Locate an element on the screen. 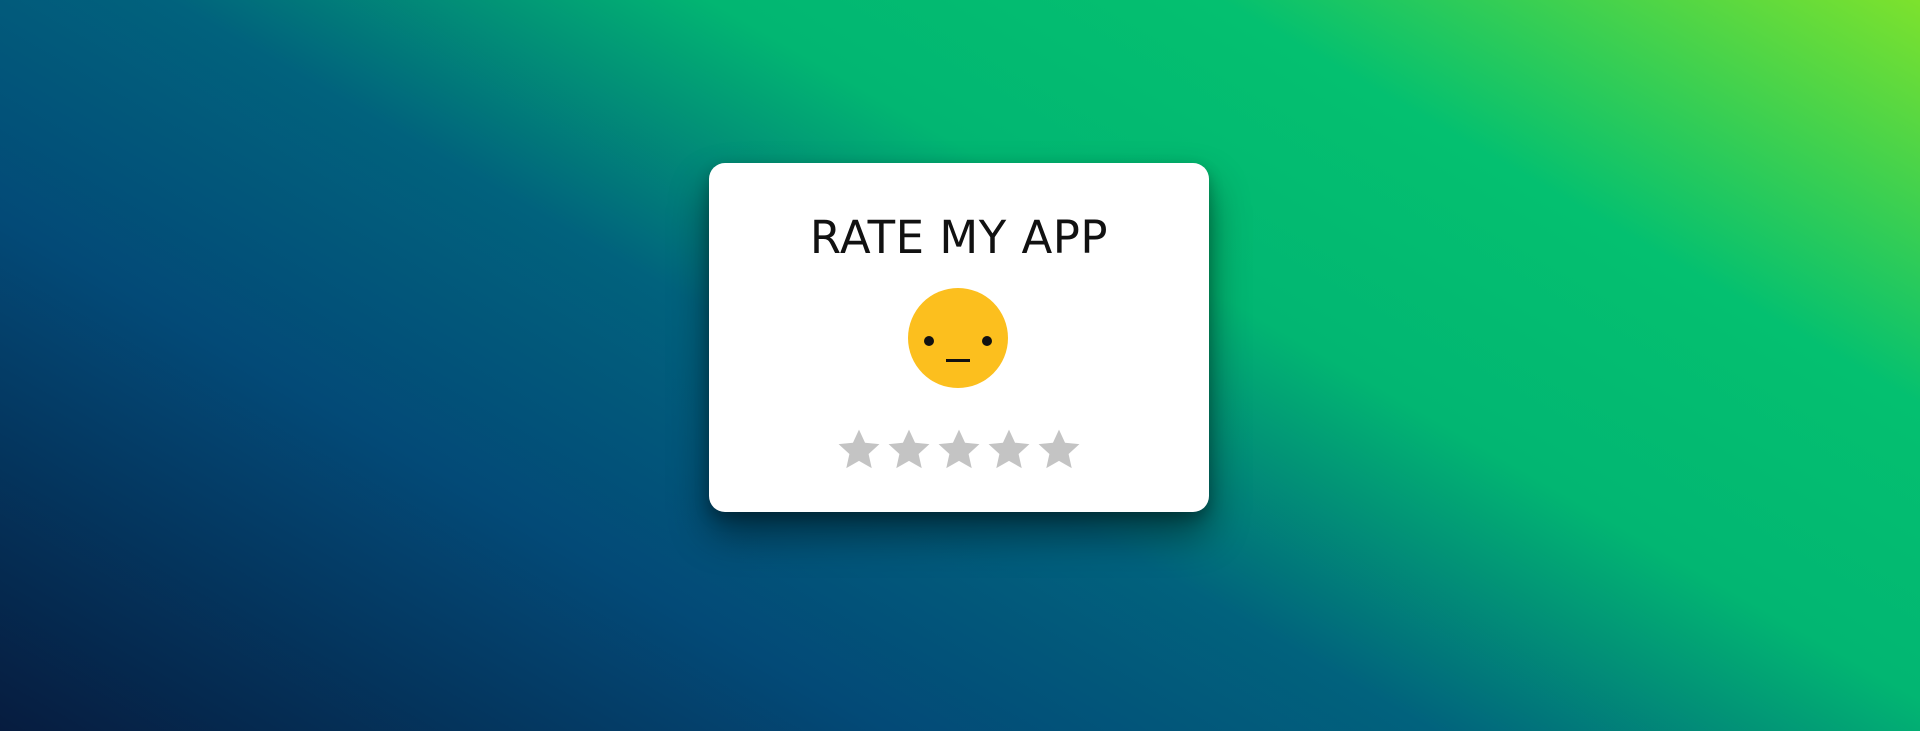 Image resolution: width=1920 pixels, height=731 pixels. neutral-face-icon is located at coordinates (958, 338).